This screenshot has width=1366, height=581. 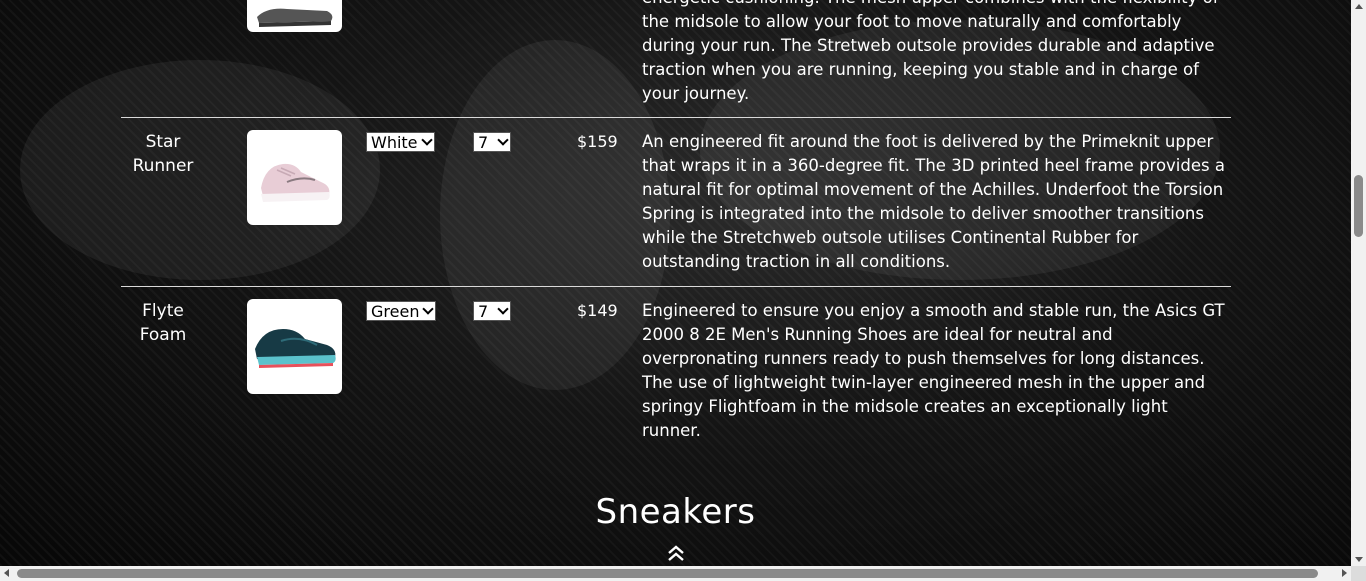 I want to click on vertical-scroll-thumb, so click(x=1358, y=206).